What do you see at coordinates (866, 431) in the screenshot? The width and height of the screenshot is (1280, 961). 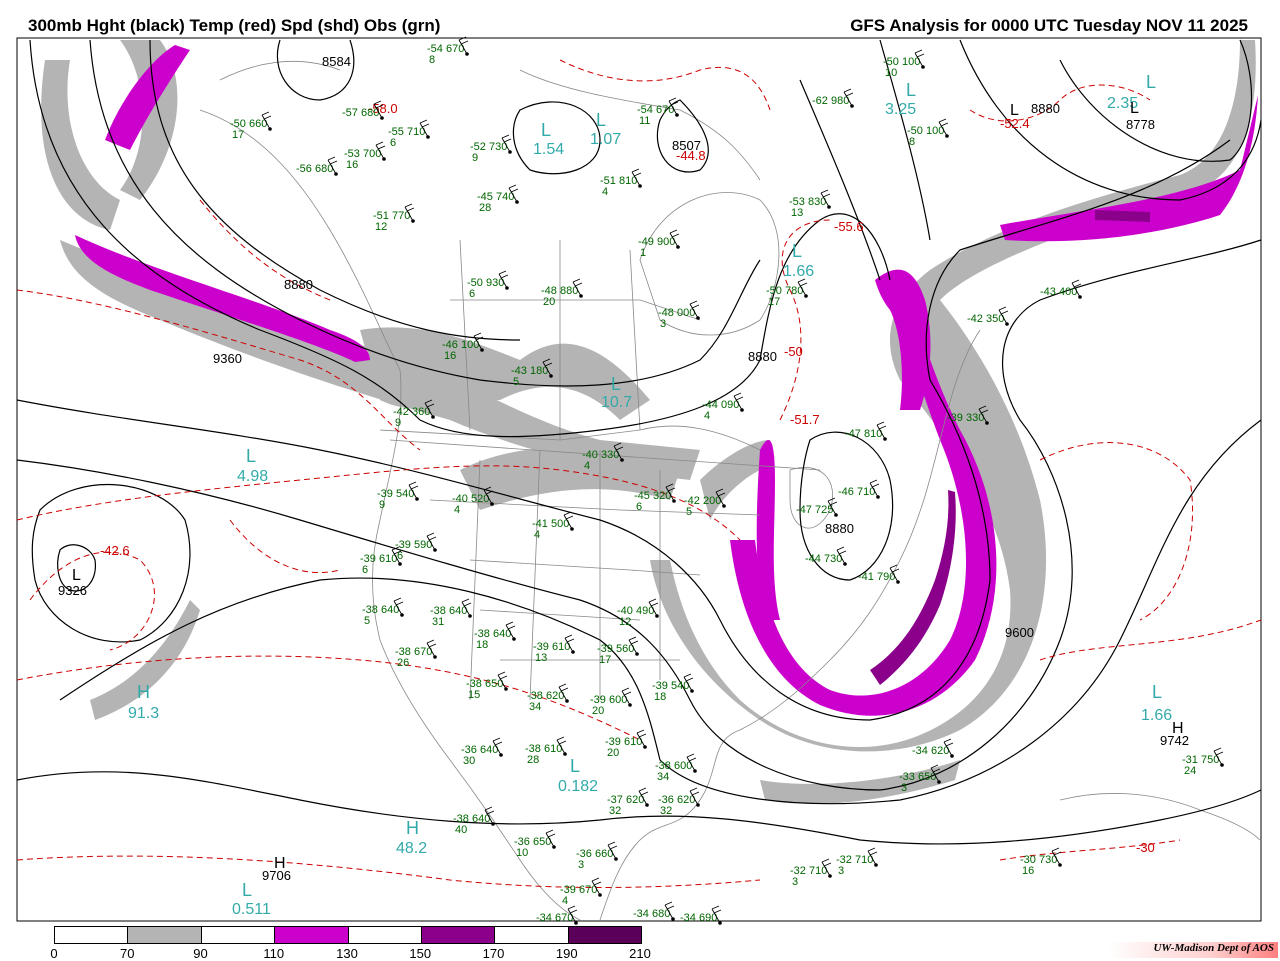 I see `station-obs: -47 810` at bounding box center [866, 431].